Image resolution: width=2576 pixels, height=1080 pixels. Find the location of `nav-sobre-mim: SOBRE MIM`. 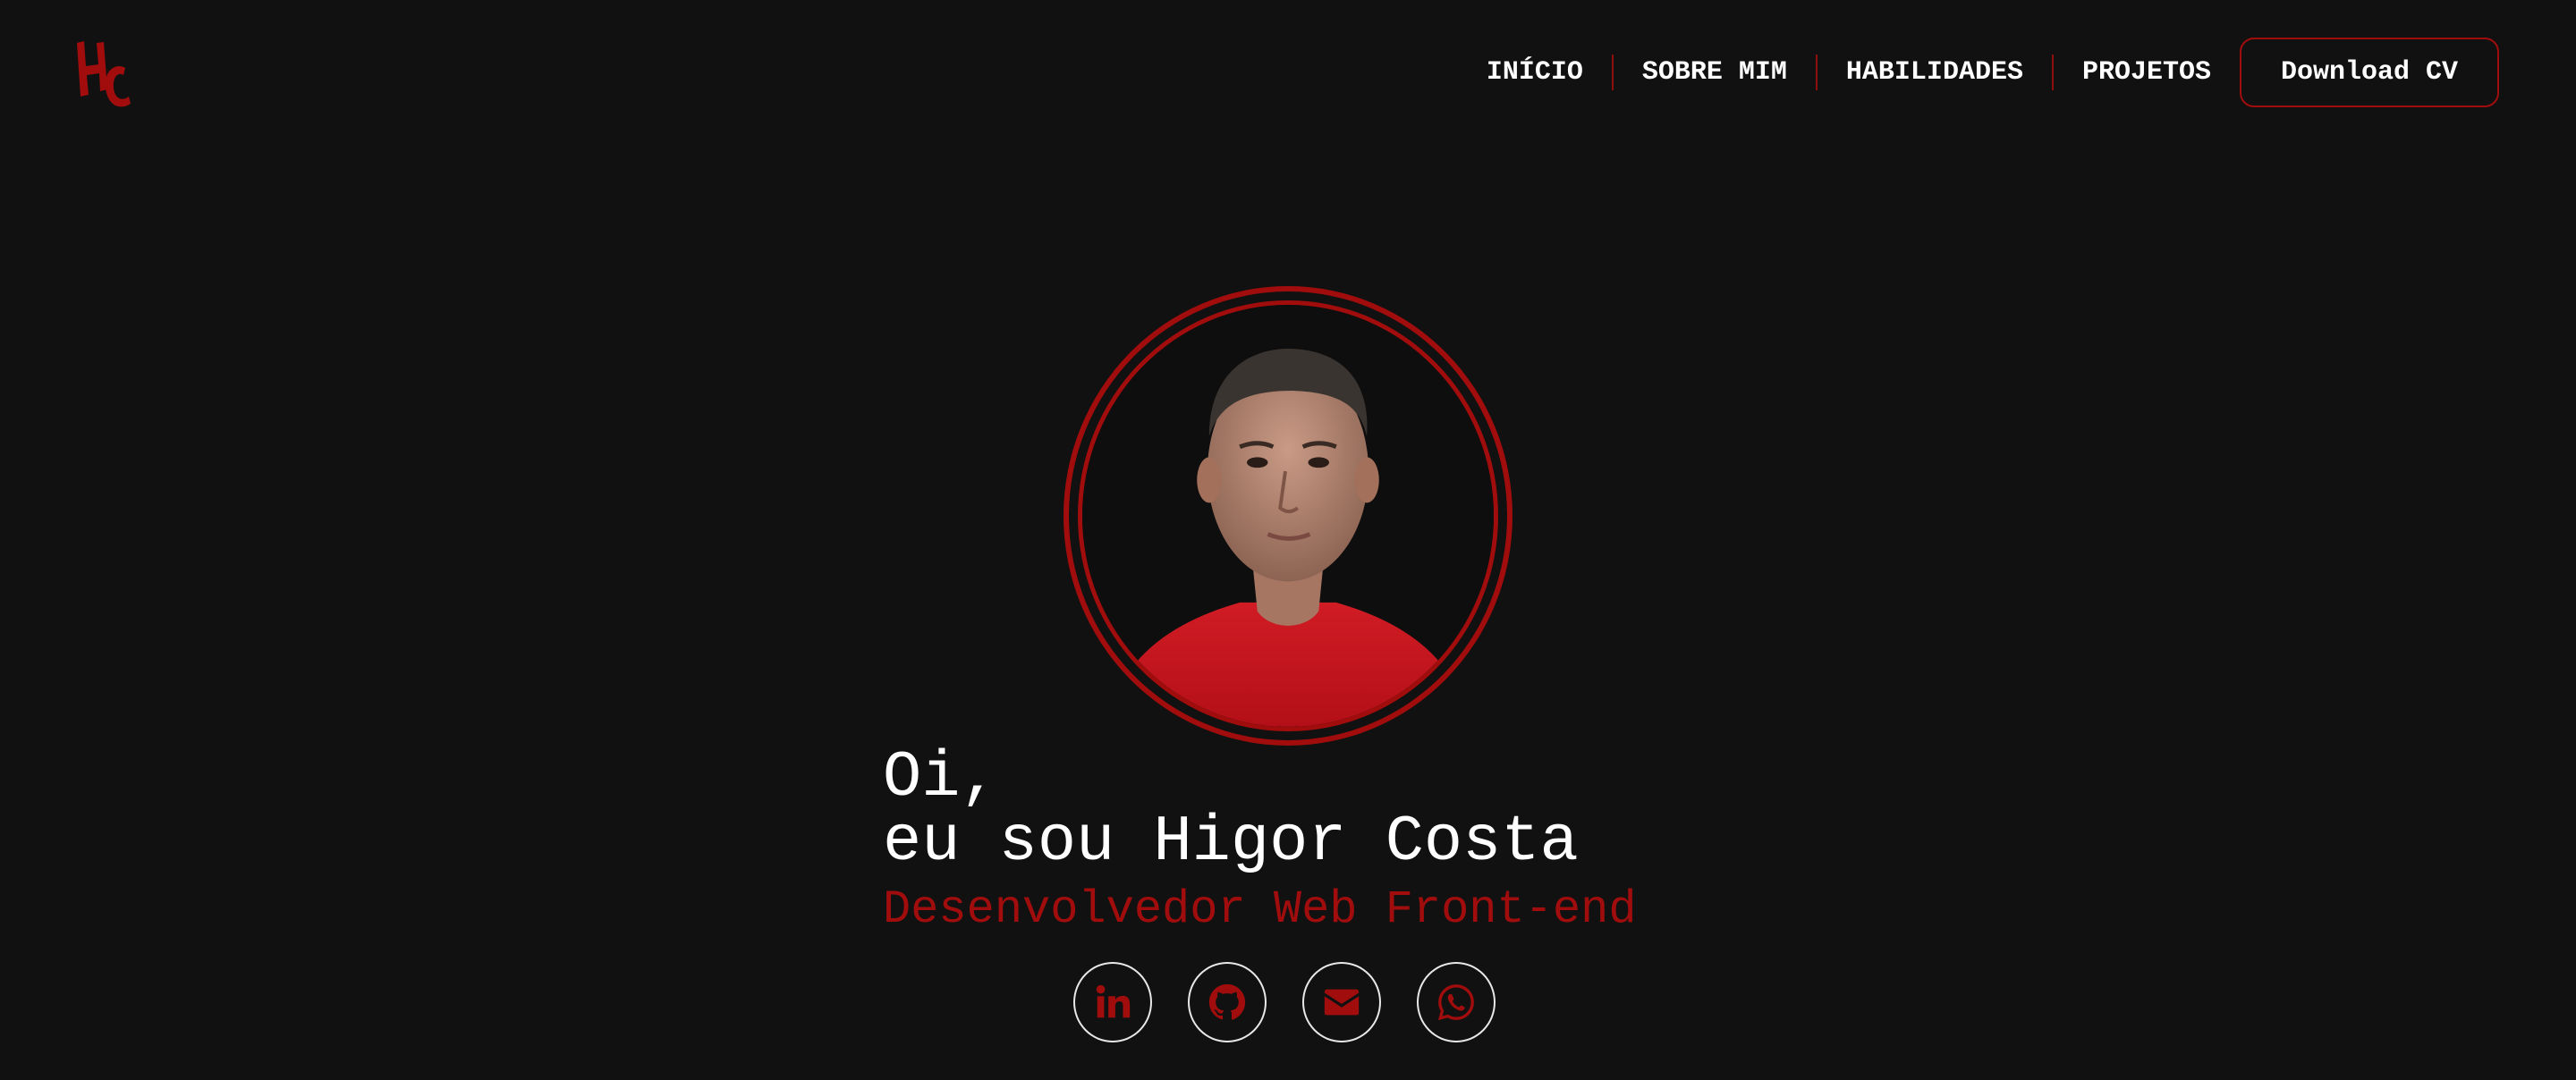

nav-sobre-mim: SOBRE MIM is located at coordinates (1715, 72).